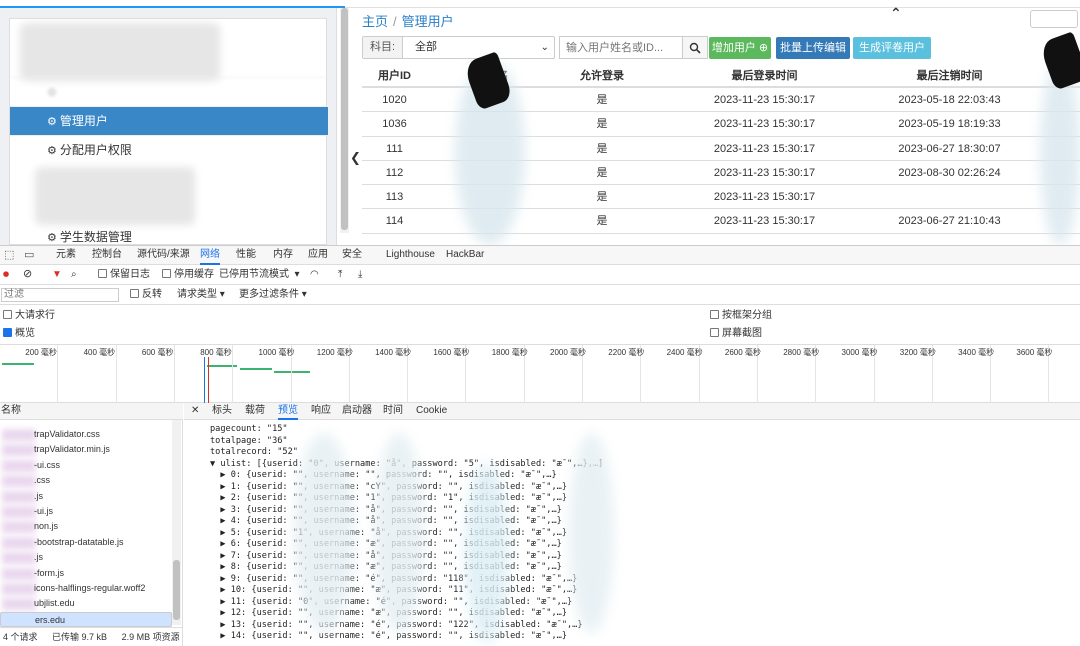 This screenshot has width=1080, height=646. Describe the element at coordinates (249, 429) in the screenshot. I see `preview-line: pagecount: "15"` at that location.